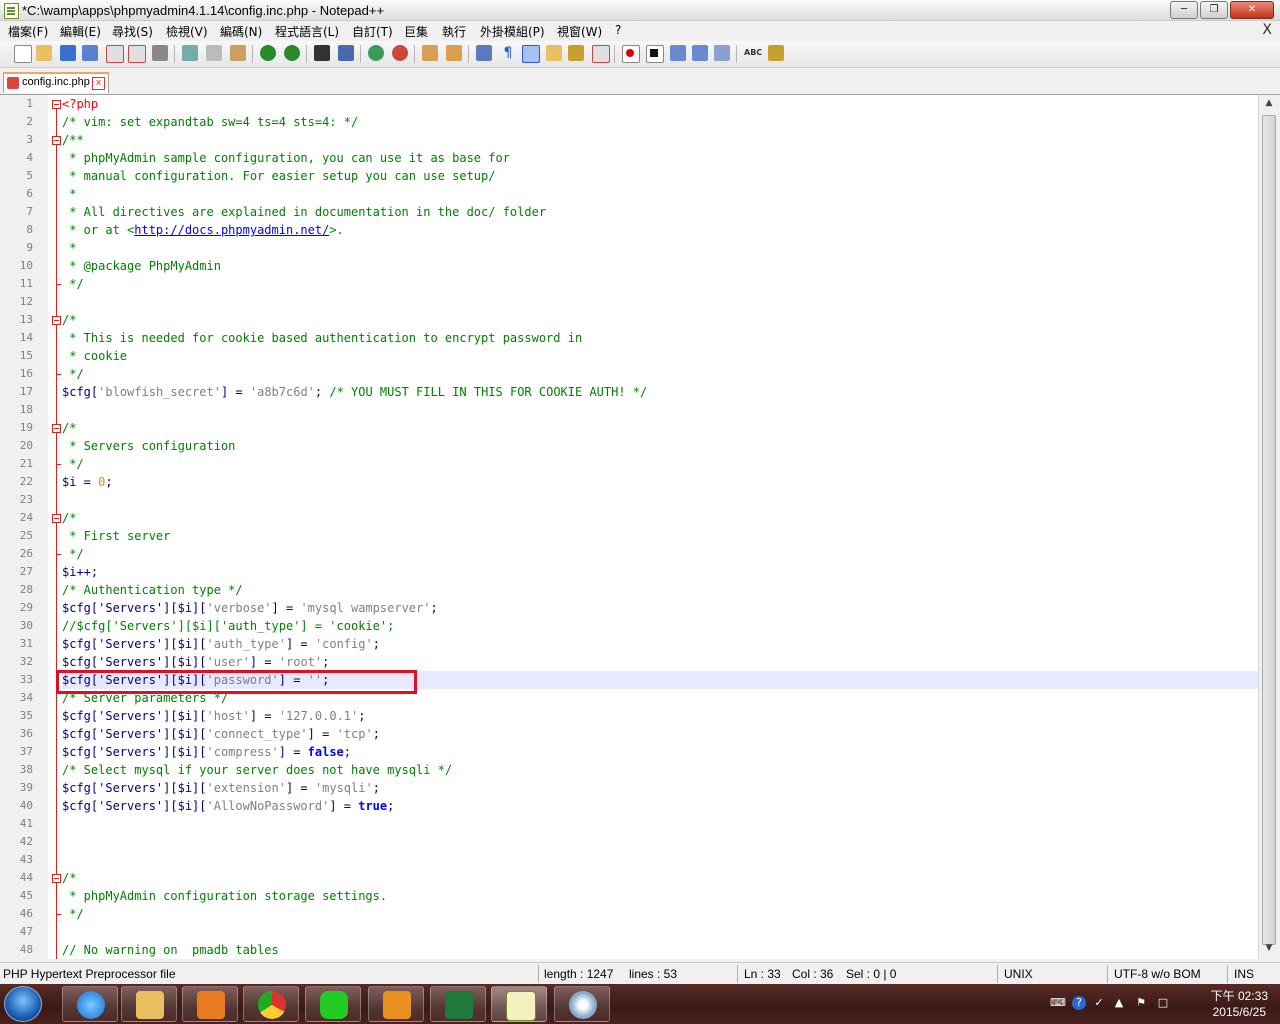 The image size is (1280, 1024). I want to click on line-number: 13, so click(26, 319).